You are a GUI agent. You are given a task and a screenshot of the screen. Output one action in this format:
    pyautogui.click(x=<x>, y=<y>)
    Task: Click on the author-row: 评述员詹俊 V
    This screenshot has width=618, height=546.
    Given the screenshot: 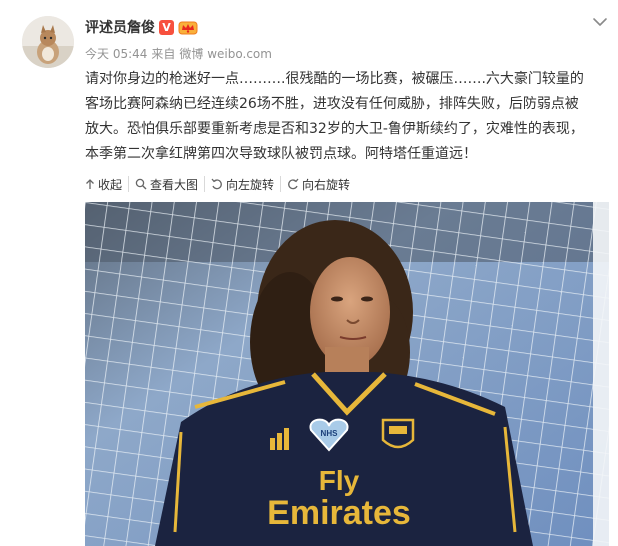 What is the action you would take?
    pyautogui.click(x=141, y=27)
    